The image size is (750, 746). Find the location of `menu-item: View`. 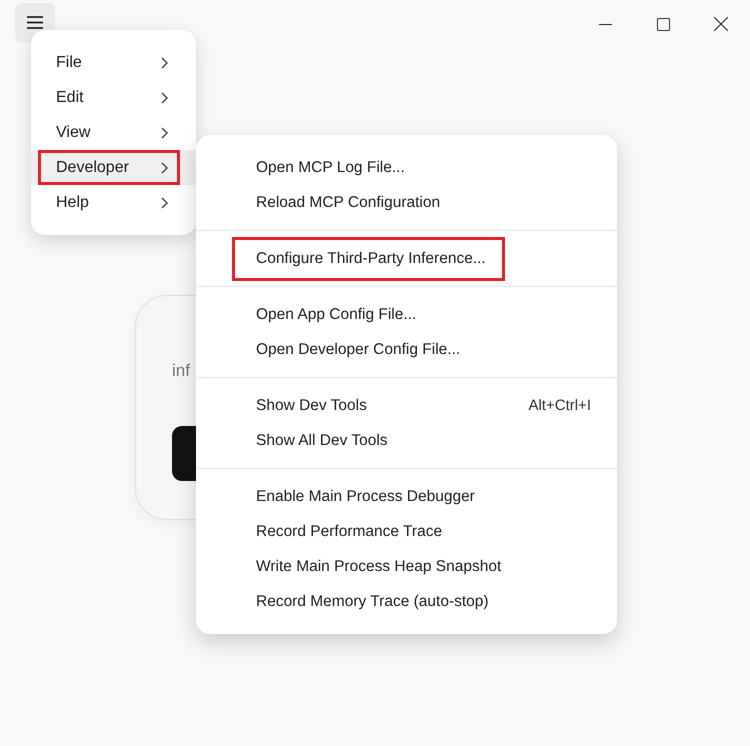

menu-item: View is located at coordinates (113, 132).